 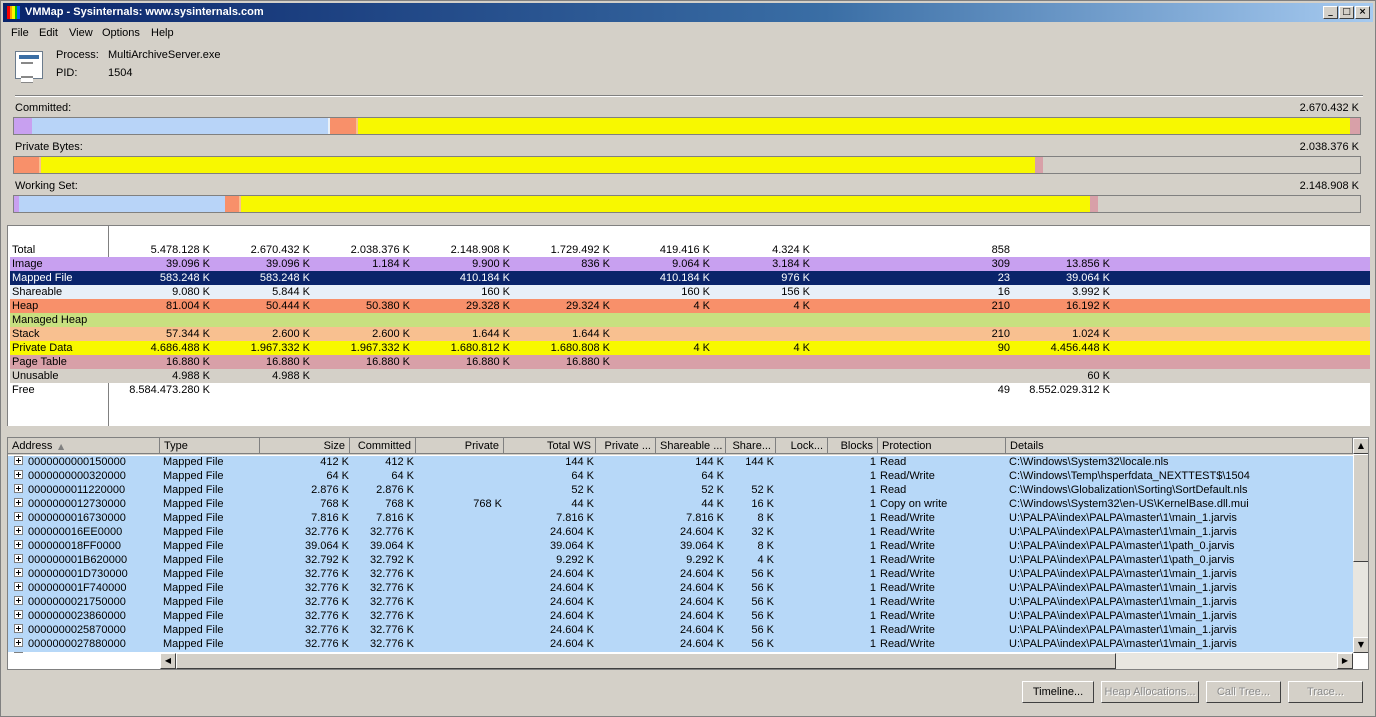 I want to click on horizontal-scrollbar: ◀ ▶, so click(x=756, y=661).